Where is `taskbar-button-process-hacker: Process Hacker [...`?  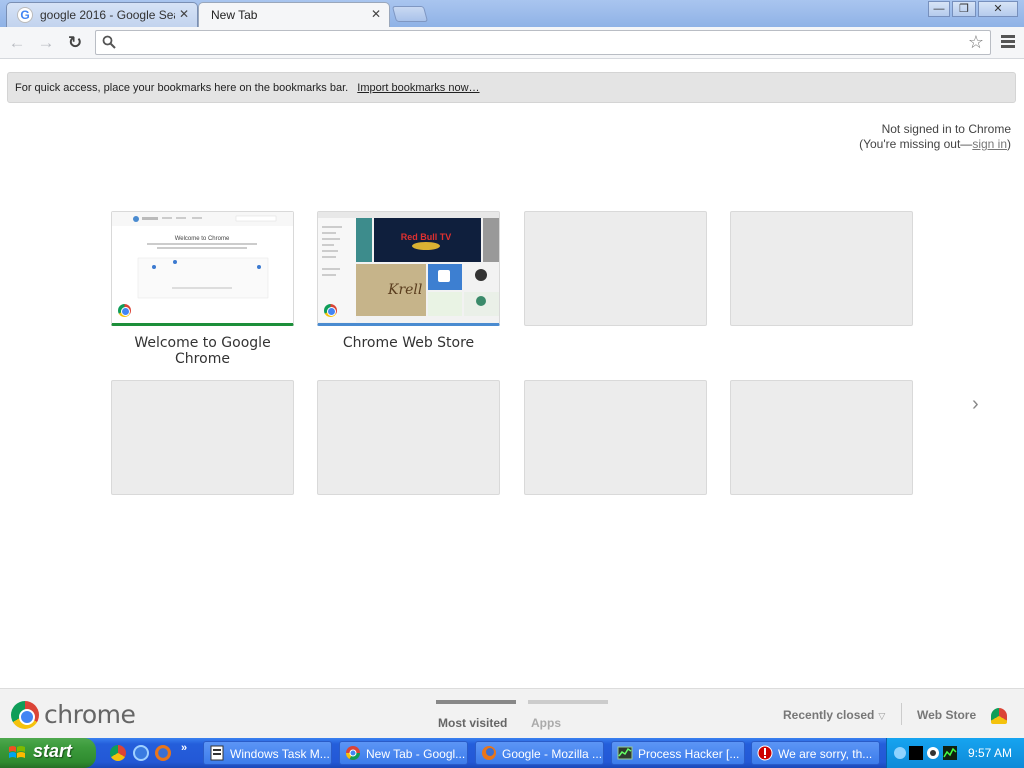 taskbar-button-process-hacker: Process Hacker [... is located at coordinates (678, 753).